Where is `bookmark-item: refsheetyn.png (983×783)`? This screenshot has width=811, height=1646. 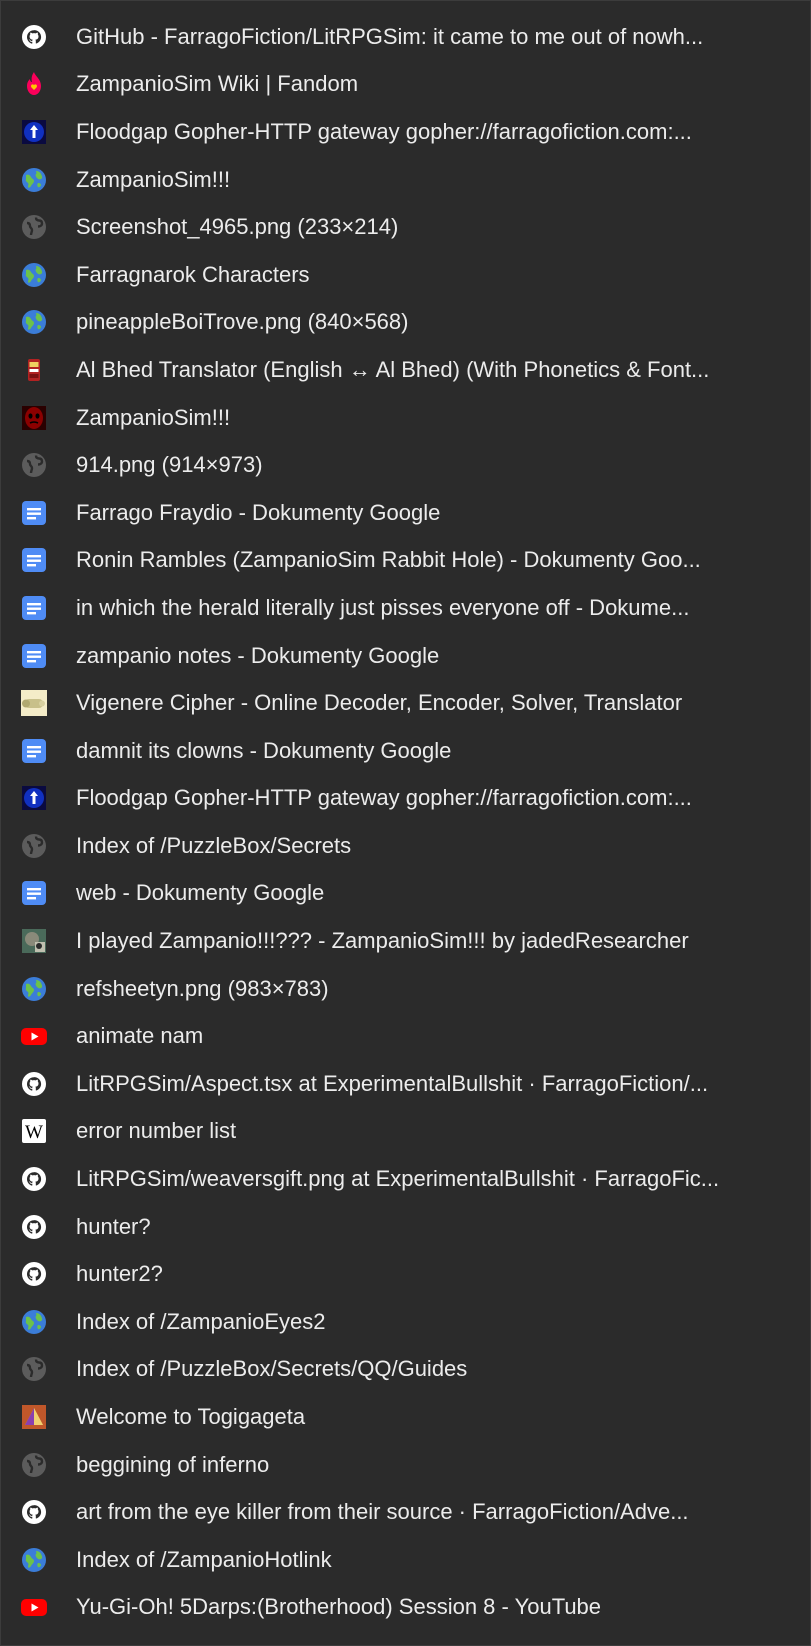
bookmark-item: refsheetyn.png (983×783) is located at coordinates (405, 989).